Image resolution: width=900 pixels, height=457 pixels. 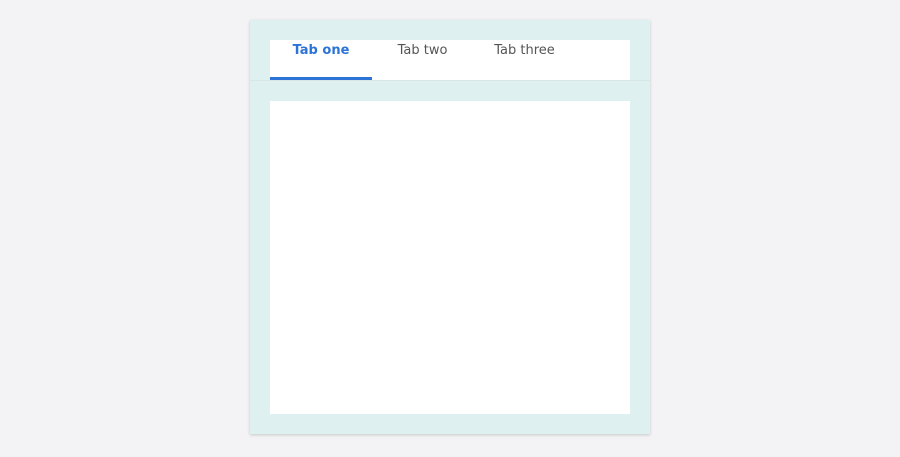 I want to click on tab-two: Tab two, so click(x=422, y=60).